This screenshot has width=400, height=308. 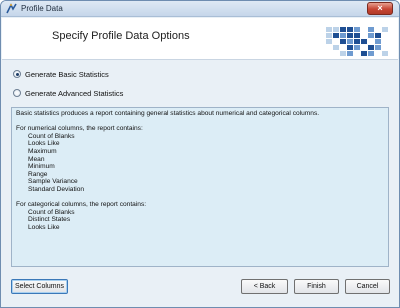 What do you see at coordinates (74, 93) in the screenshot?
I see `advanced-statistics-label: Generate Advanced Statistics` at bounding box center [74, 93].